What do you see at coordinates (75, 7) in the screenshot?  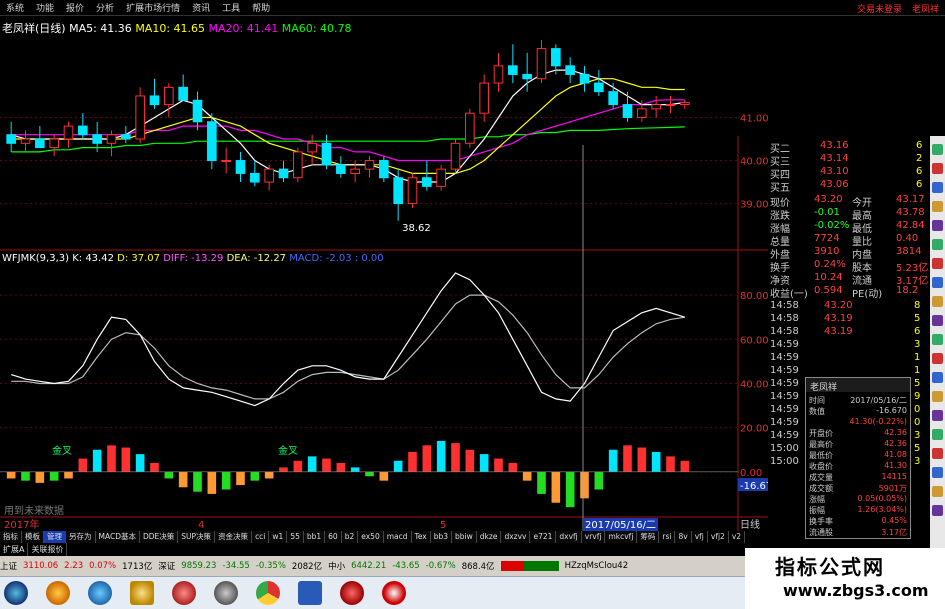 I see `menu-item: 报价` at bounding box center [75, 7].